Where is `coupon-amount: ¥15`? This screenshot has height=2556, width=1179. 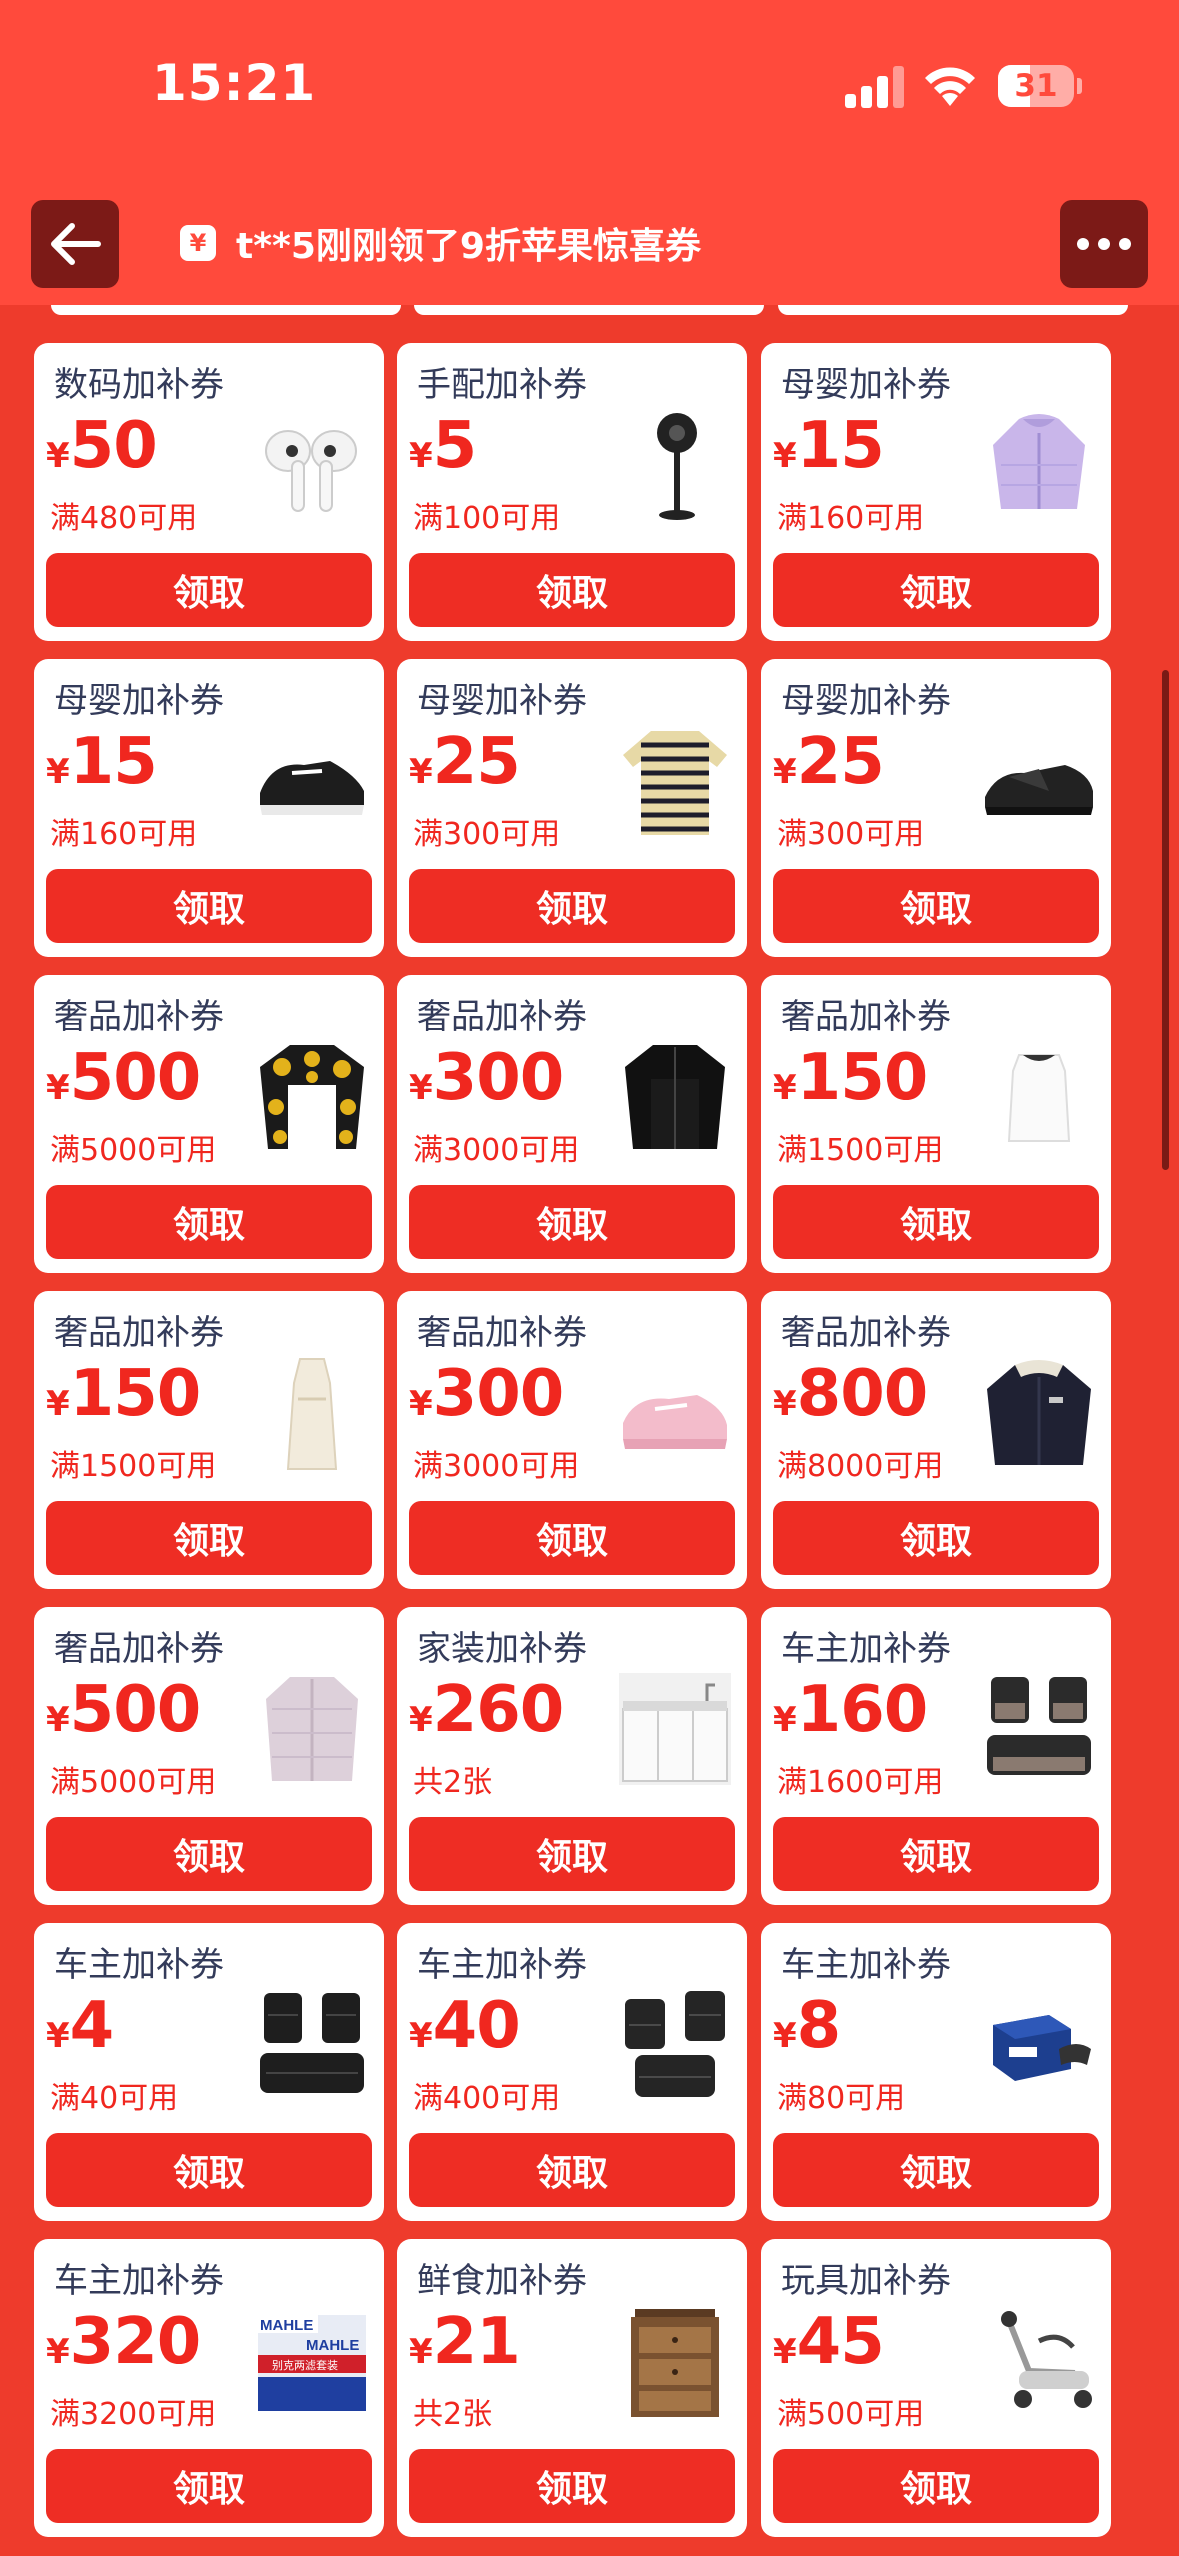 coupon-amount: ¥15 is located at coordinates (829, 446).